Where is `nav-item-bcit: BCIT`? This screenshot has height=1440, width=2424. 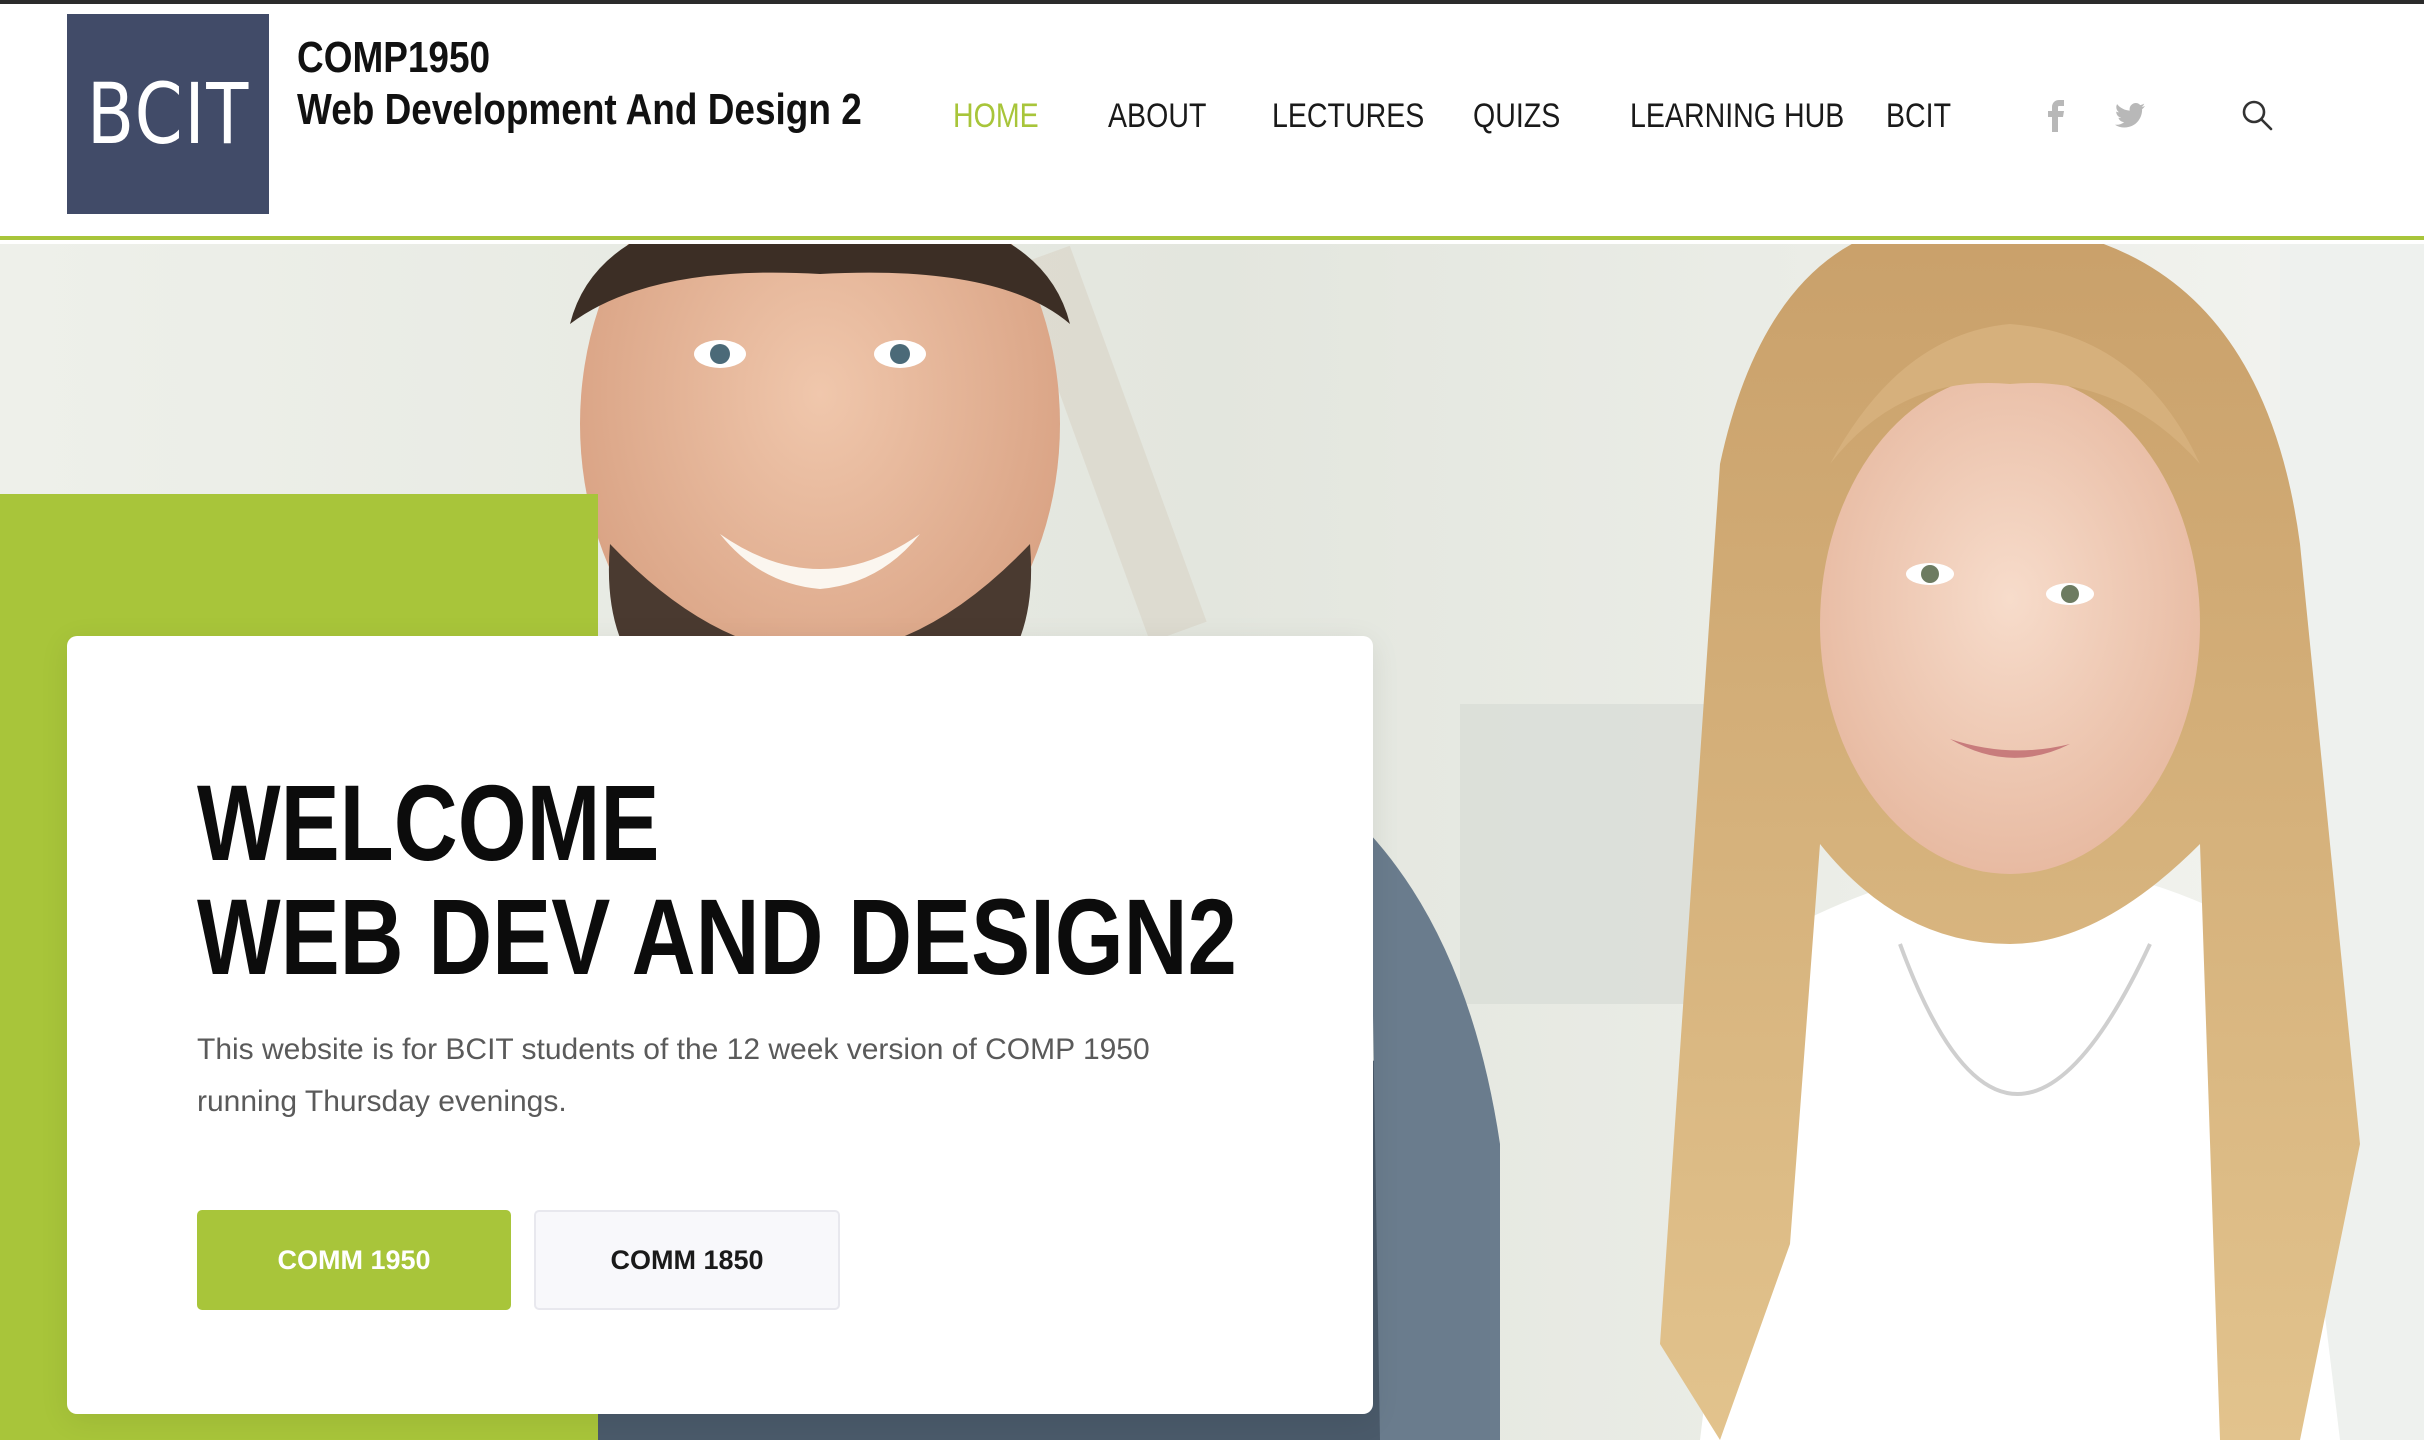 nav-item-bcit: BCIT is located at coordinates (1918, 116).